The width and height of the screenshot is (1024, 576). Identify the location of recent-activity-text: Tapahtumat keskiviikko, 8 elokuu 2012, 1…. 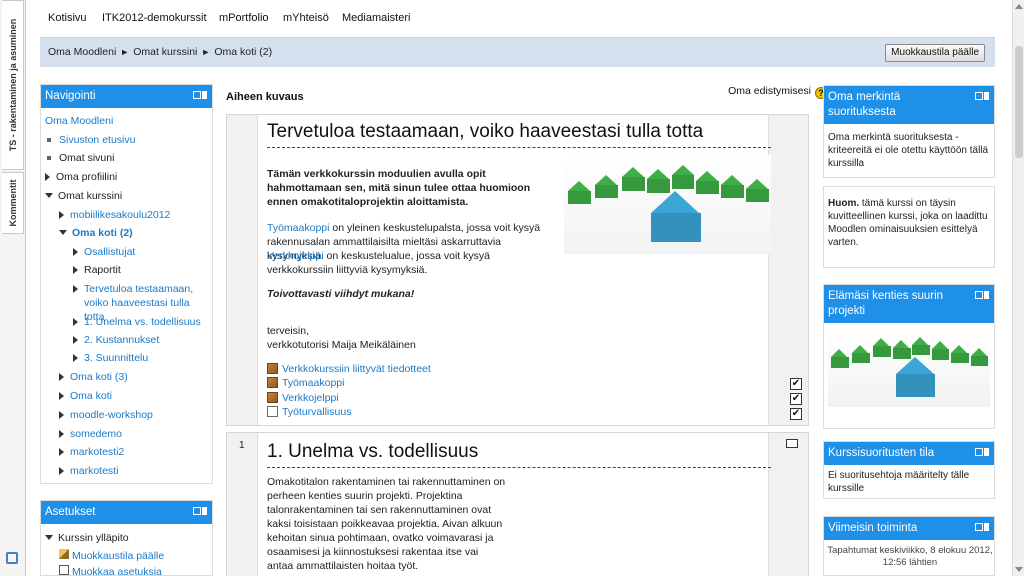
(910, 556).